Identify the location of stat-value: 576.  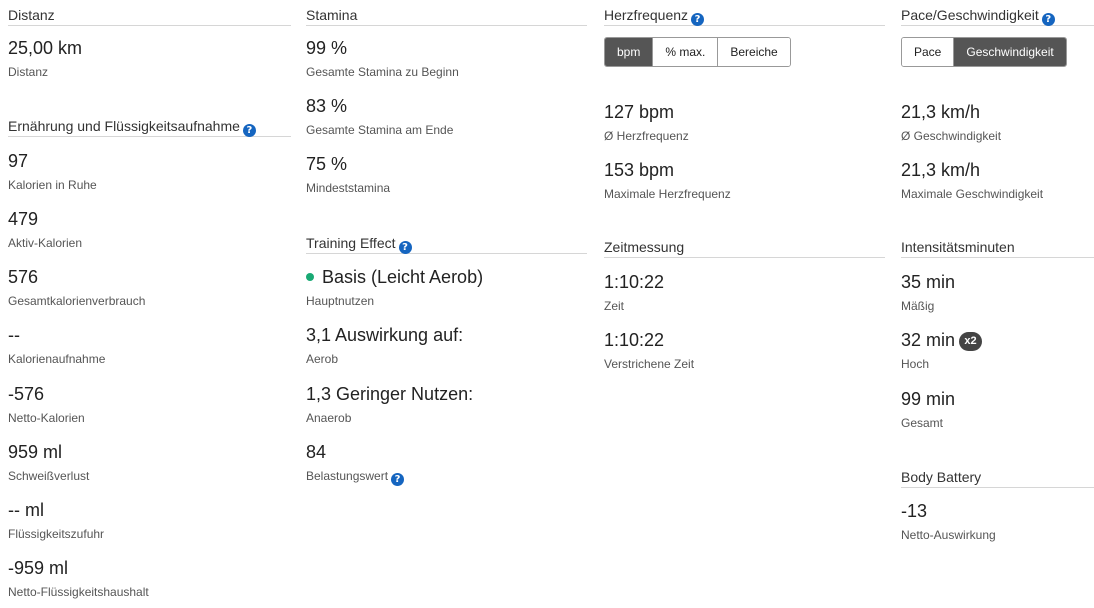
(23, 277).